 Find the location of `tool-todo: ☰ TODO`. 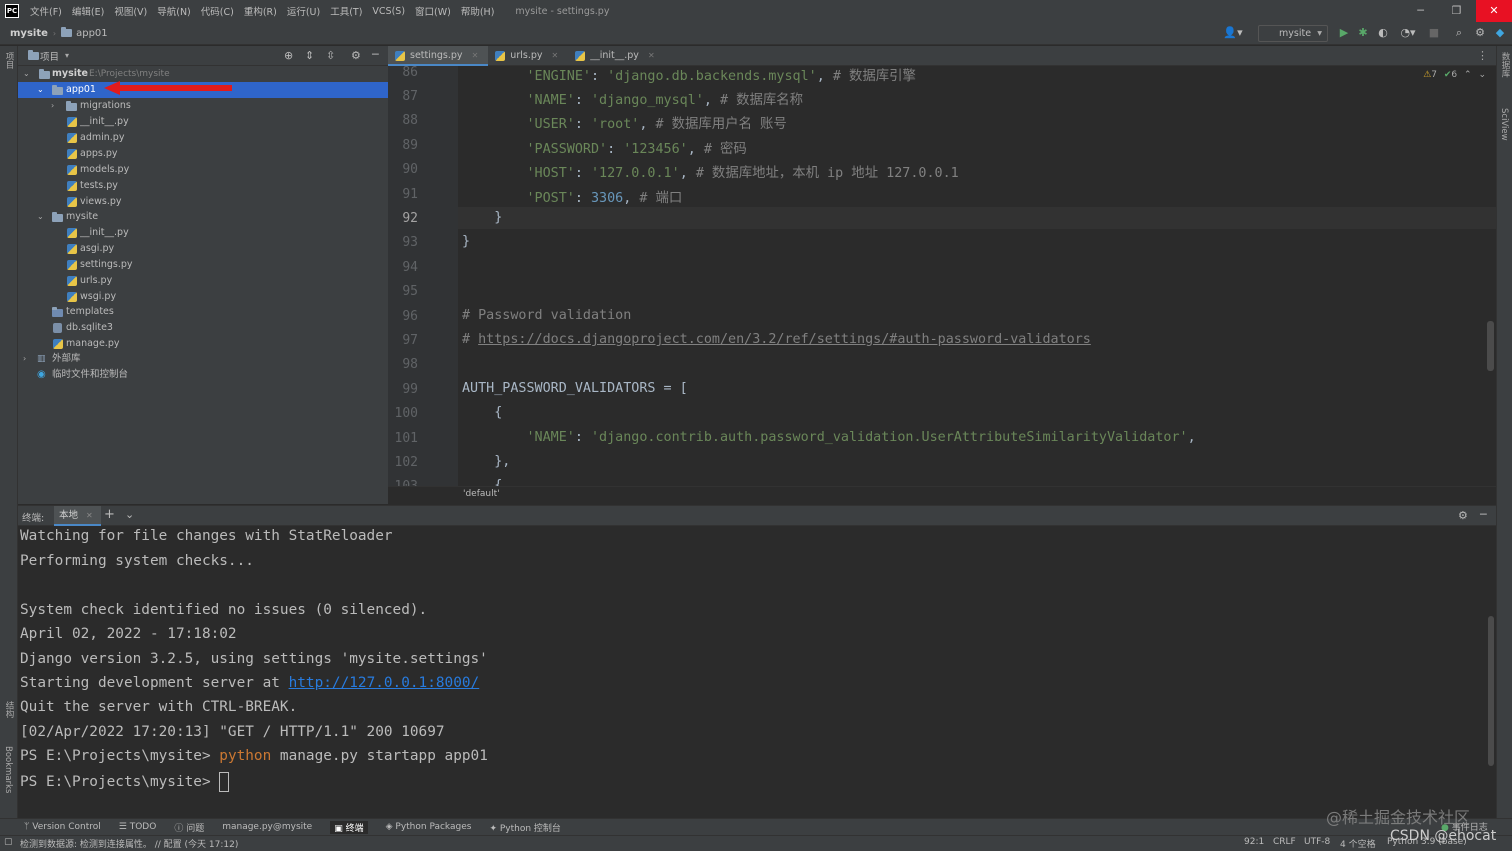

tool-todo: ☰ TODO is located at coordinates (138, 827).